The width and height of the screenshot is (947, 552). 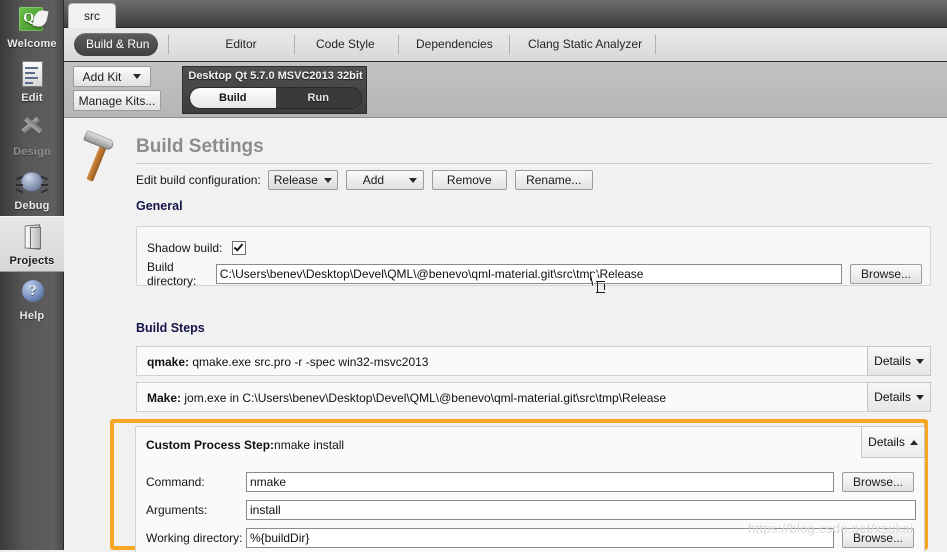 What do you see at coordinates (32, 44) in the screenshot?
I see `mode-label-welcome: Welcome` at bounding box center [32, 44].